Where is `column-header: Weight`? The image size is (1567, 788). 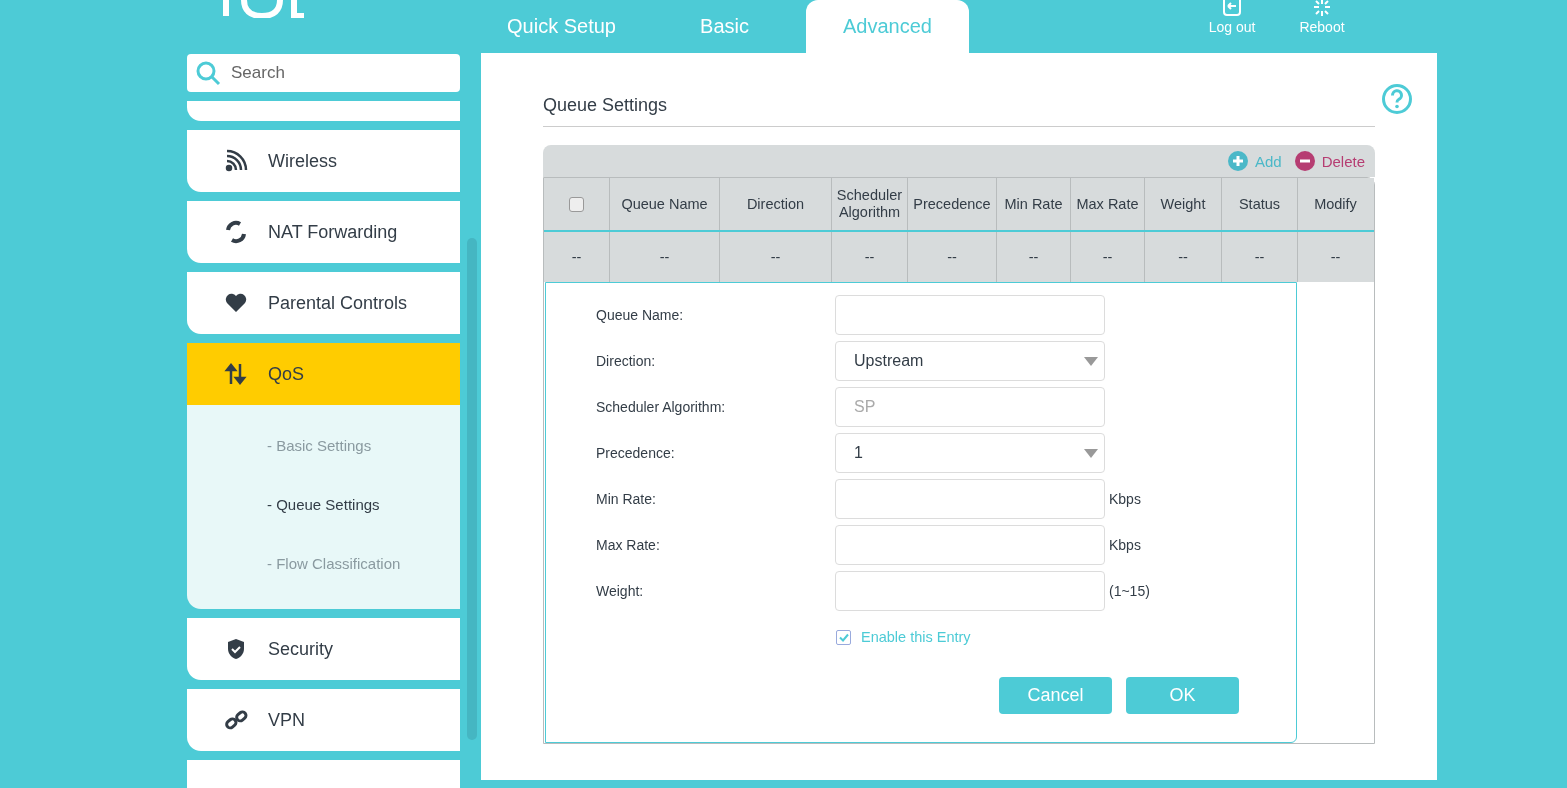 column-header: Weight is located at coordinates (1183, 204).